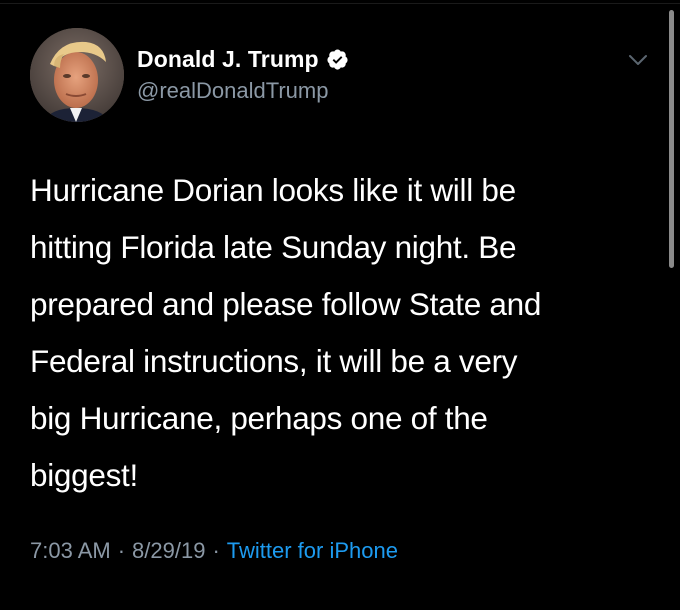 The image size is (680, 610). I want to click on tweet-date: 8/29/19, so click(168, 550).